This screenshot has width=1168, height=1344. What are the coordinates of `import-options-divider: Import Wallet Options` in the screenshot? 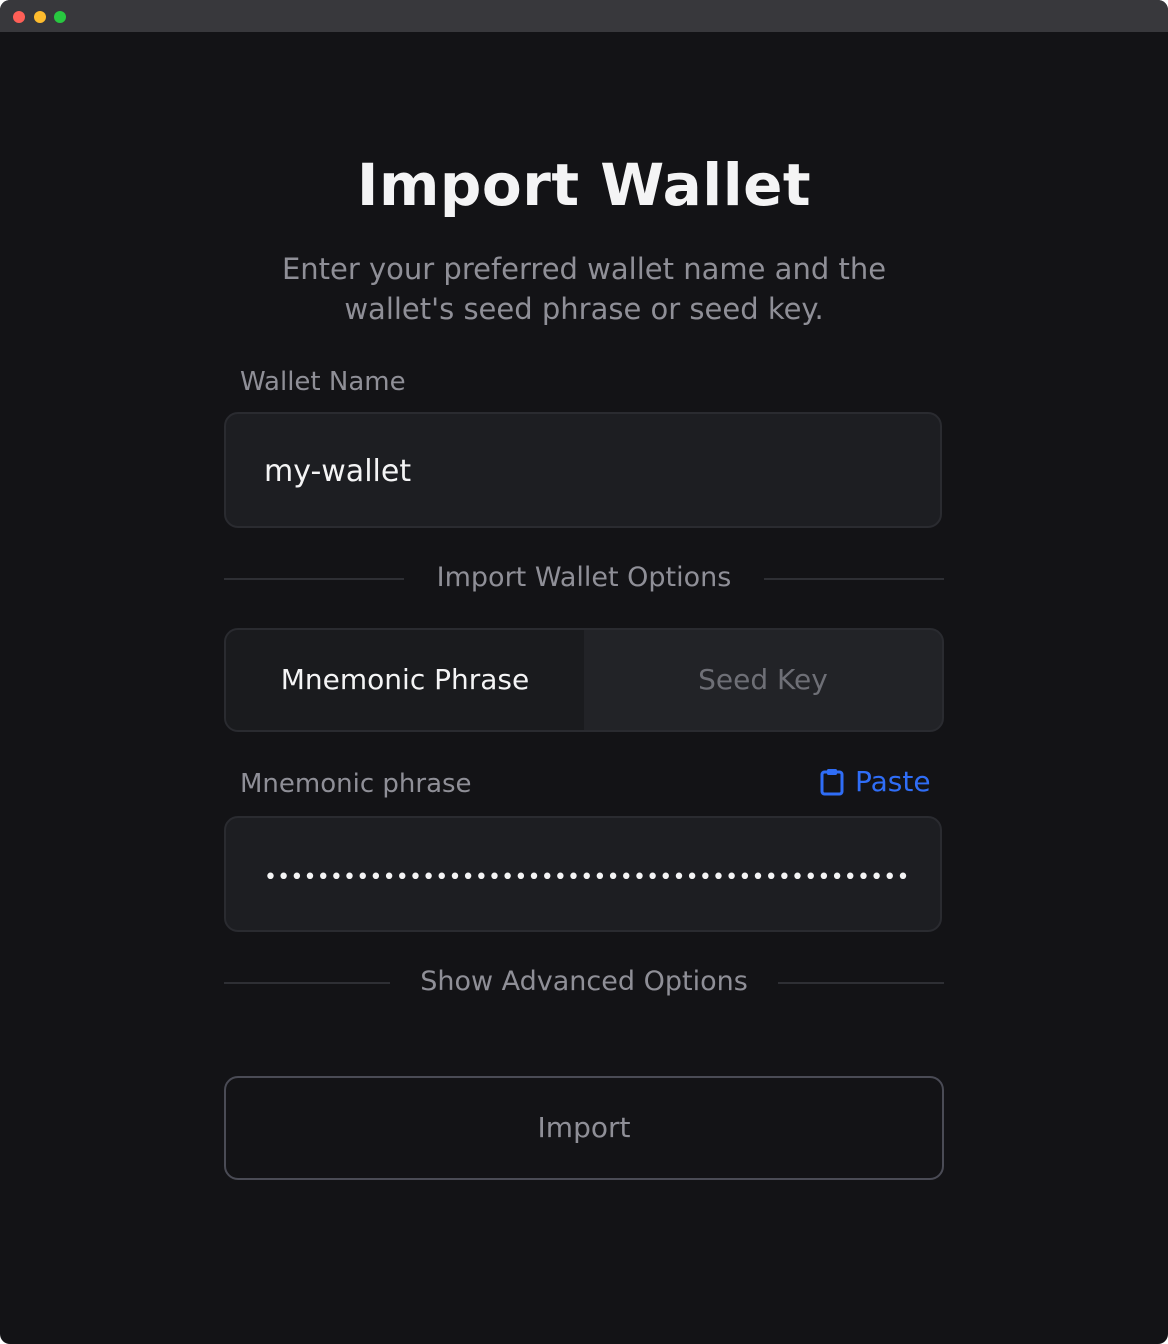 It's located at (584, 578).